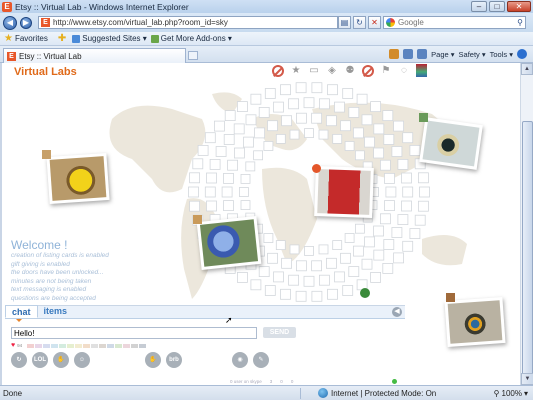 Image resolution: width=533 pixels, height=400 pixels. Describe the element at coordinates (442, 54) in the screenshot. I see `page-menu: Page ▾` at that location.